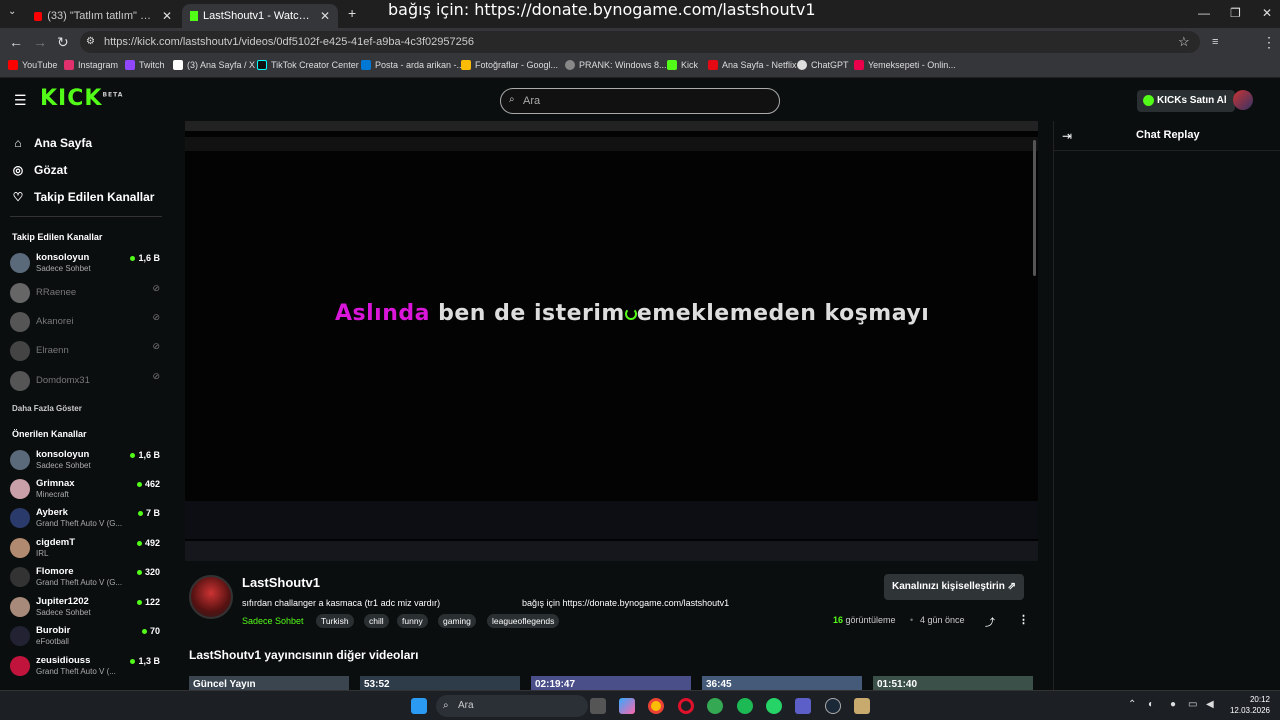 The width and height of the screenshot is (1280, 720). I want to click on tag-turkish: Turkish, so click(335, 621).